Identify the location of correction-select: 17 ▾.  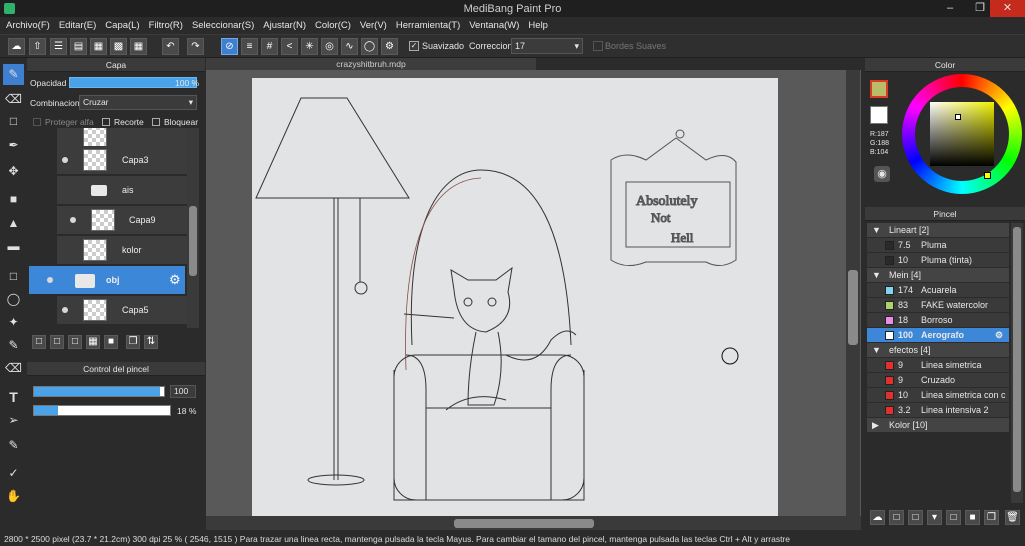
(547, 46).